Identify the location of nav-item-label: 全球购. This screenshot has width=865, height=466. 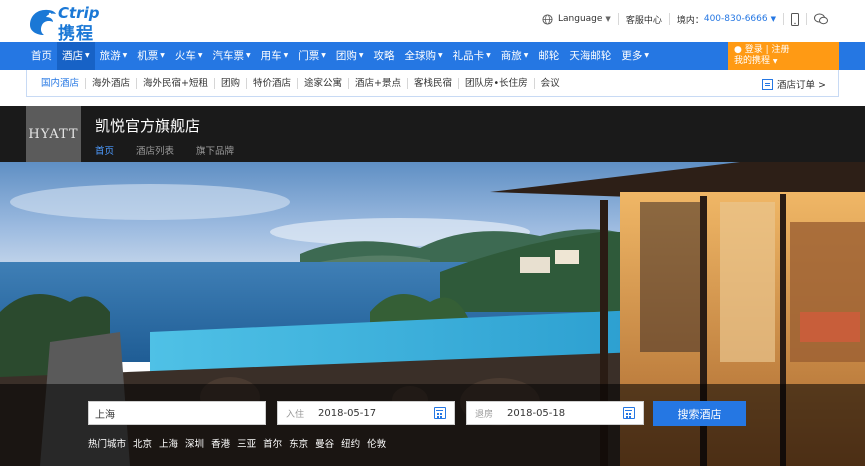
(420, 56).